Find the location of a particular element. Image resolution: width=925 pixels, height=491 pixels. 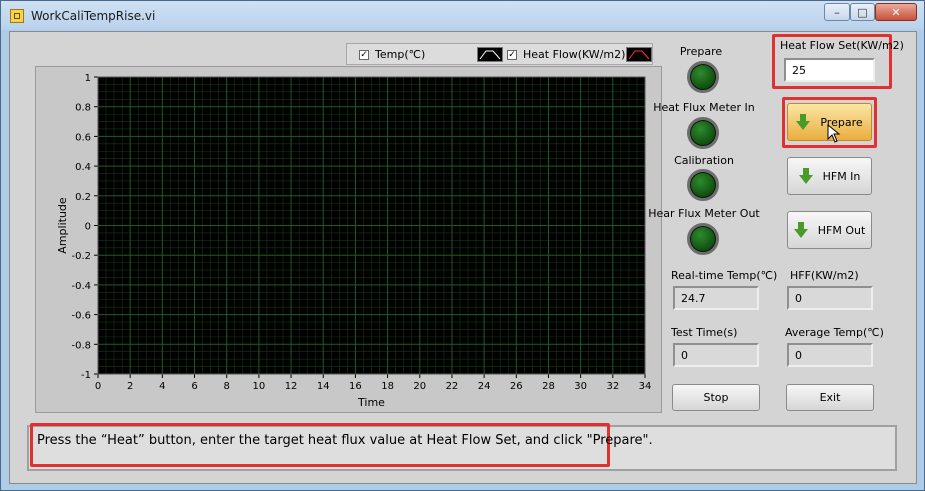

hff-value: 0 is located at coordinates (830, 298).